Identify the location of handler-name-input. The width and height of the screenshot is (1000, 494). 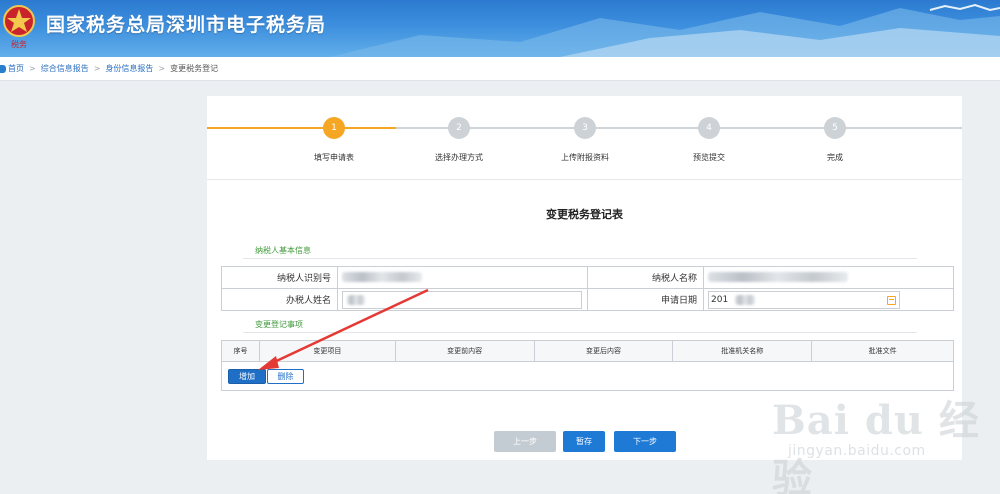
(462, 299).